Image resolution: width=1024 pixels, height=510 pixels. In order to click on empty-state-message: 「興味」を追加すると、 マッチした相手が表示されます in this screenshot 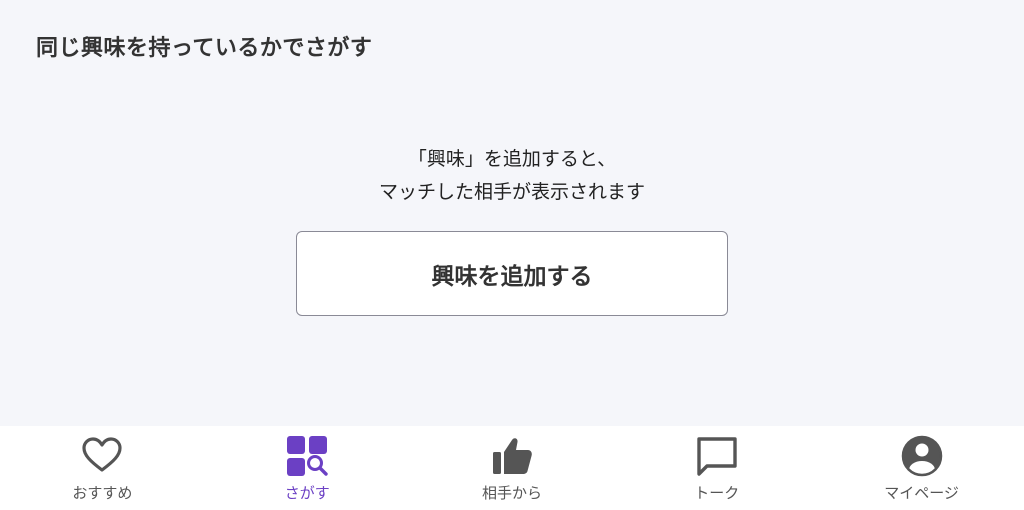, I will do `click(512, 176)`.